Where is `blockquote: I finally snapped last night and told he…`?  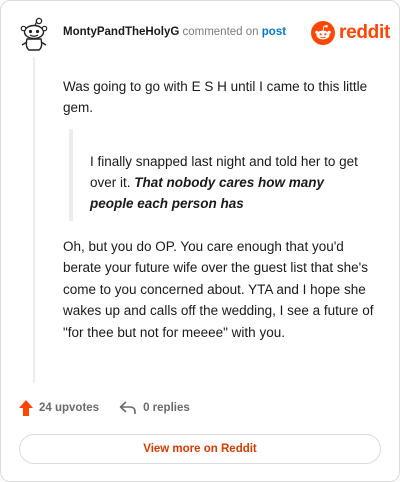
blockquote: I finally snapped last night and told he… is located at coordinates (219, 175).